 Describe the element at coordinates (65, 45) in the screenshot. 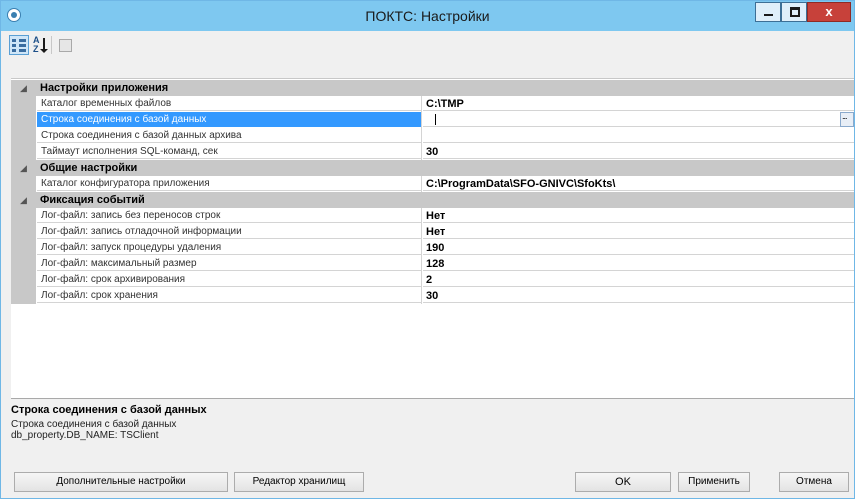

I see `property-pages-button` at that location.